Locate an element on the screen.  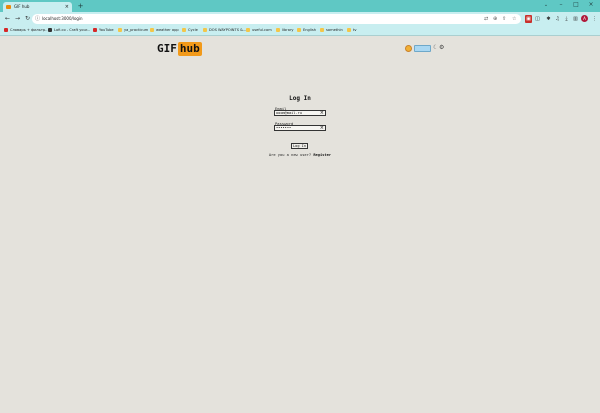
bookmark-folder: useful.com is located at coordinates (259, 30).